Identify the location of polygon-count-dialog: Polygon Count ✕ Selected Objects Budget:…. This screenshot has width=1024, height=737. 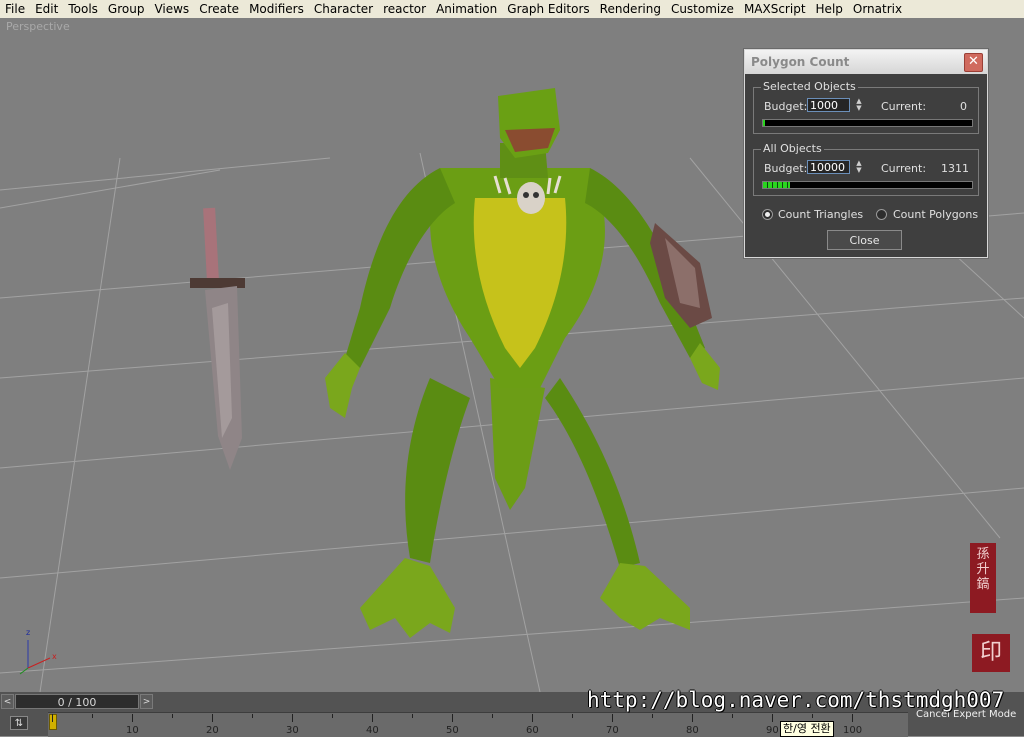
(866, 153).